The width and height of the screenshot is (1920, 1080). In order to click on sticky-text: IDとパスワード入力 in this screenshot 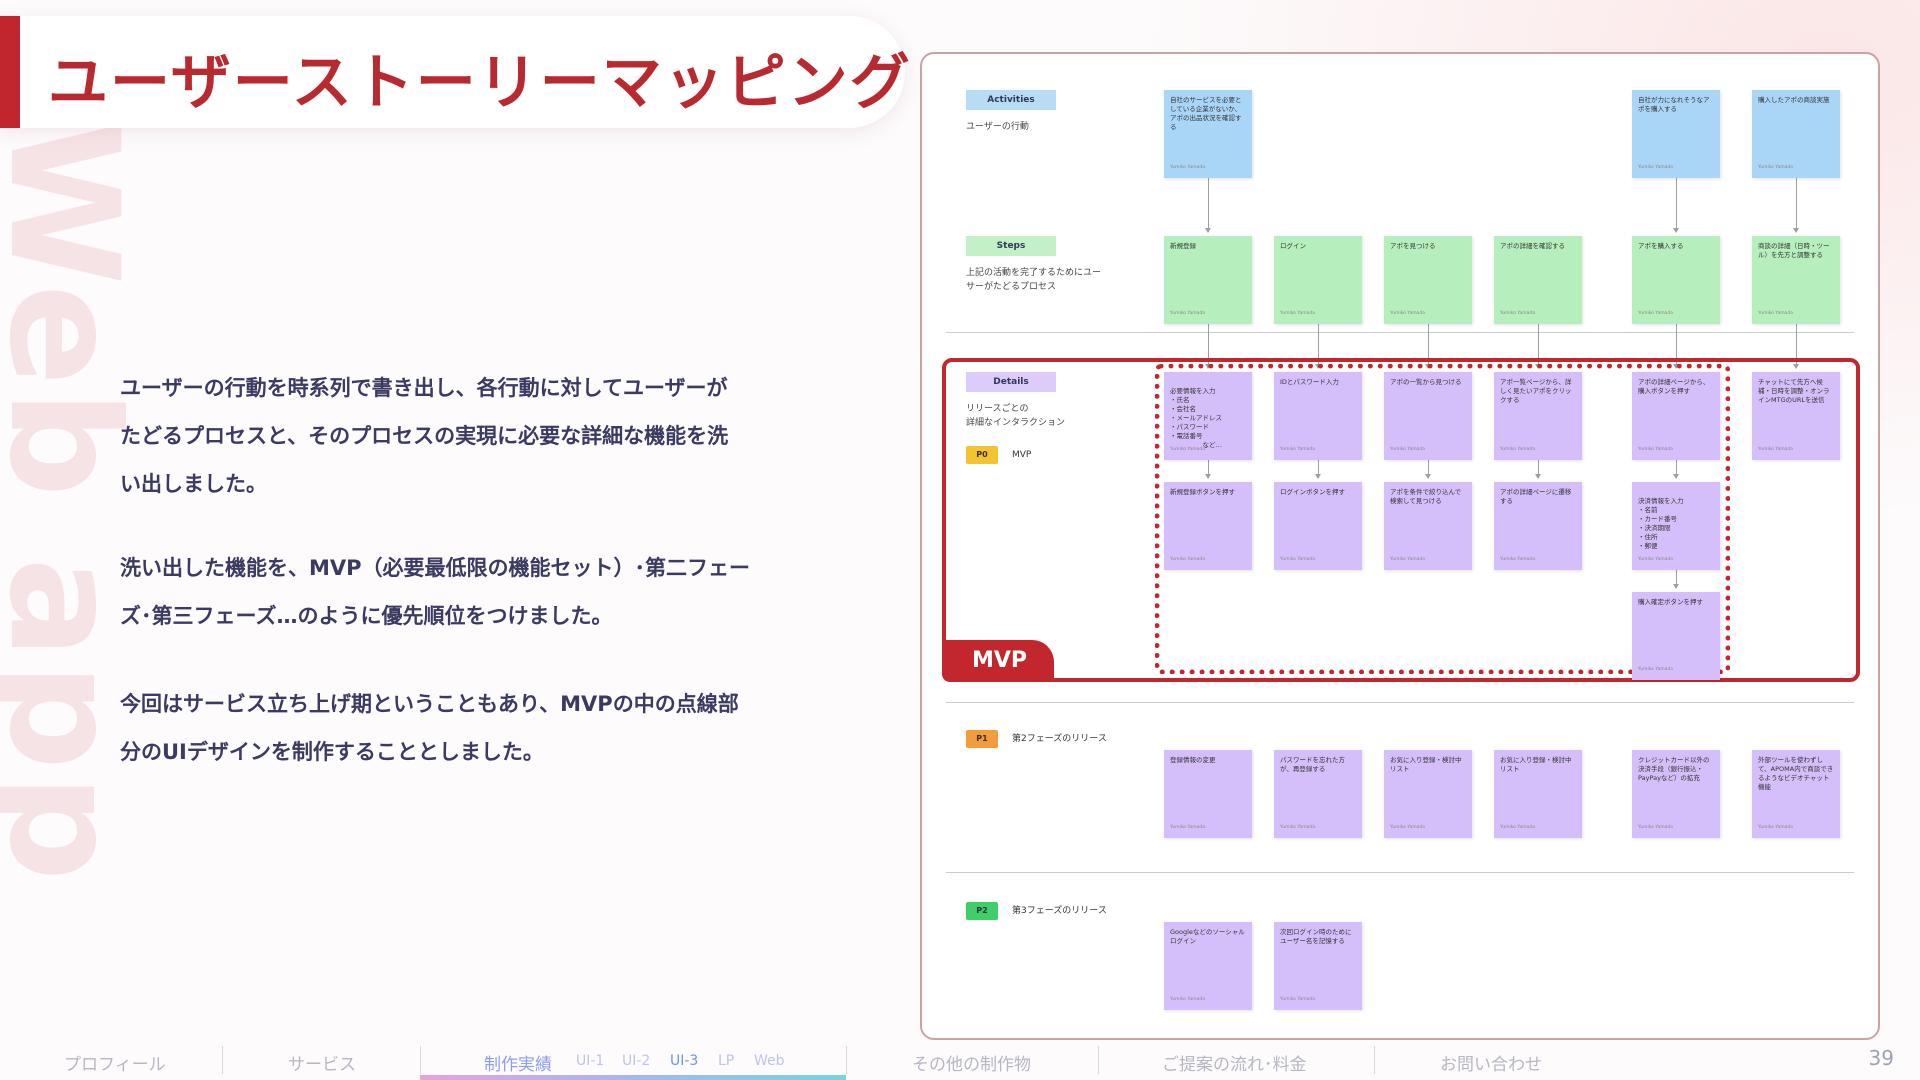, I will do `click(1309, 382)`.